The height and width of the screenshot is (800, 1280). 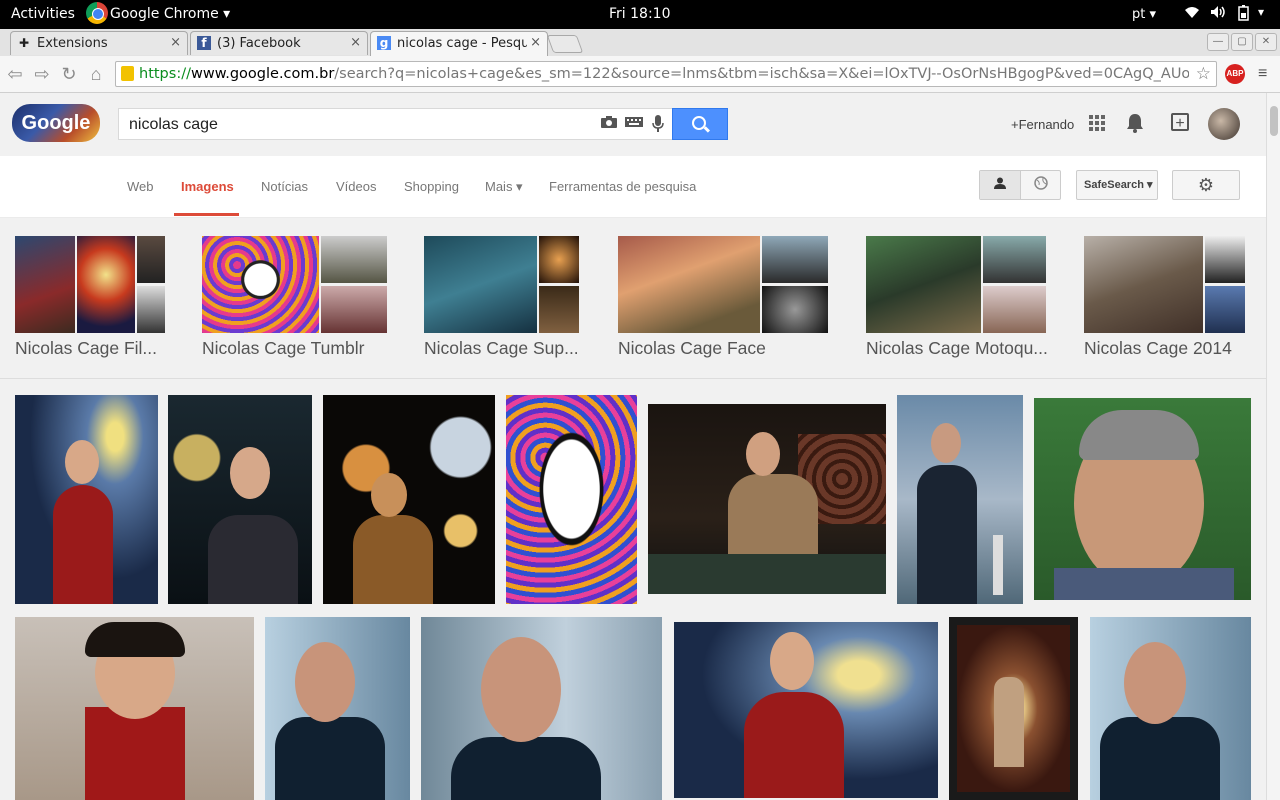 I want to click on share-plus-icon: +, so click(x=1180, y=122).